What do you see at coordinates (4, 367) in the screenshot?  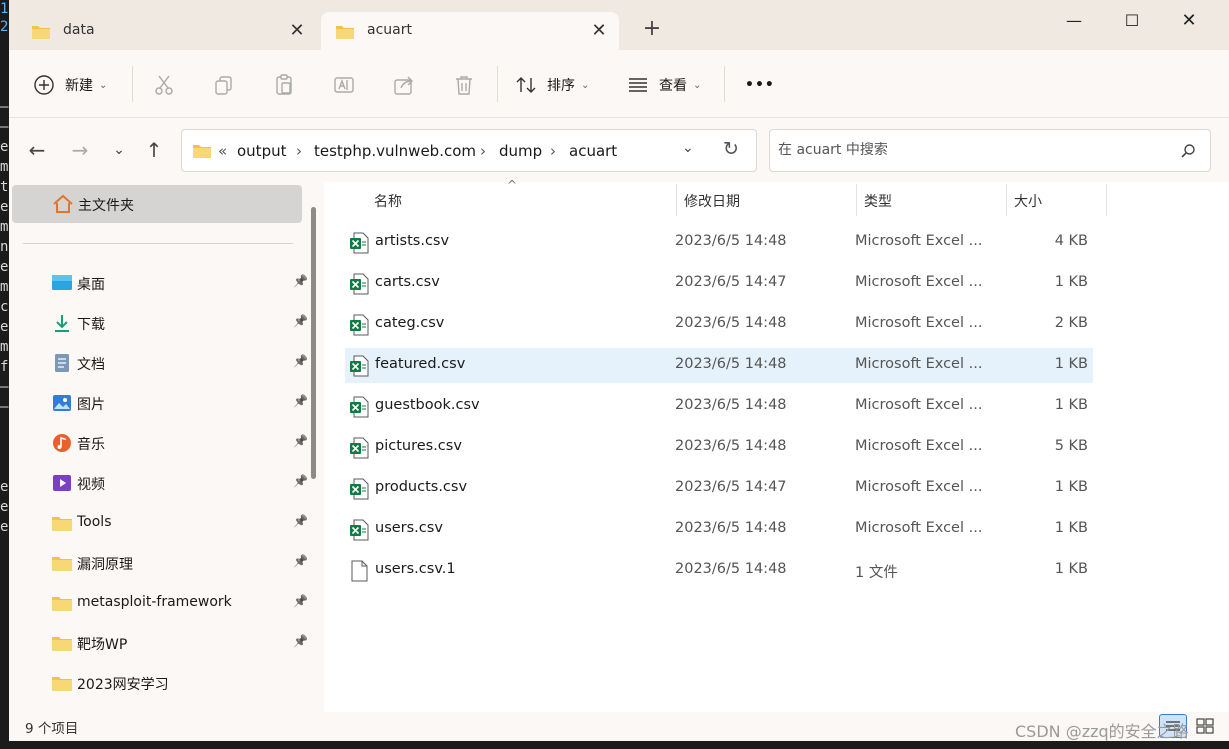 I see `terminal-char: f` at bounding box center [4, 367].